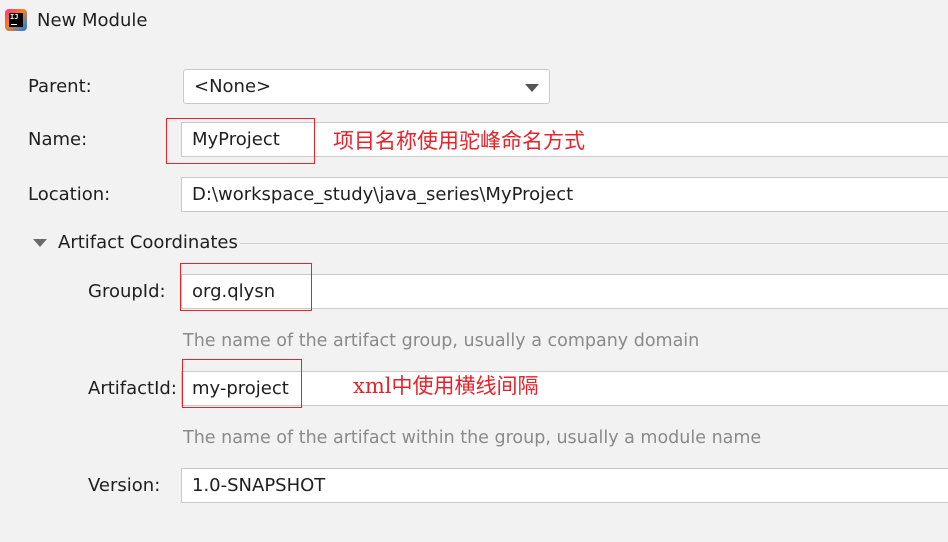 The width and height of the screenshot is (948, 542). What do you see at coordinates (92, 20) in the screenshot?
I see `window-title: New Module` at bounding box center [92, 20].